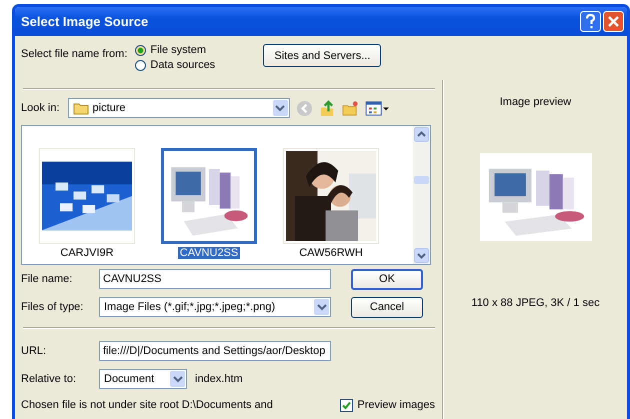  I want to click on ok-button: OK, so click(387, 279).